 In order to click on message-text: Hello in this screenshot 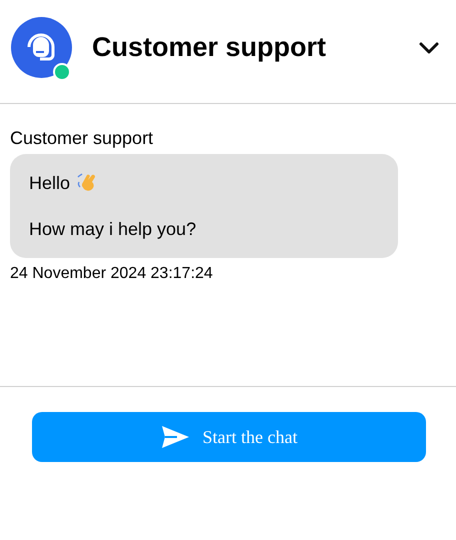, I will do `click(49, 183)`.